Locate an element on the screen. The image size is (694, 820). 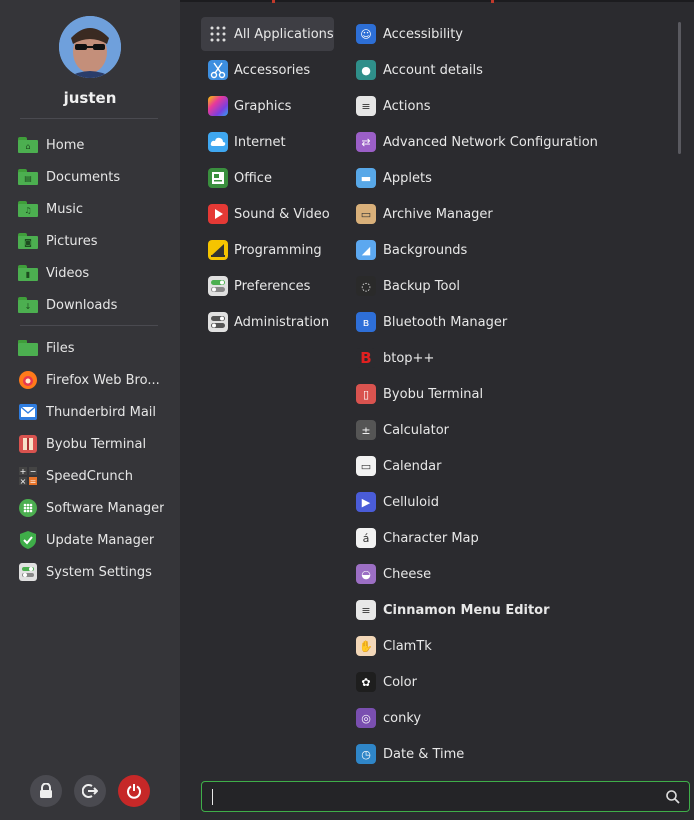
category-programming: Programming is located at coordinates (267, 250).